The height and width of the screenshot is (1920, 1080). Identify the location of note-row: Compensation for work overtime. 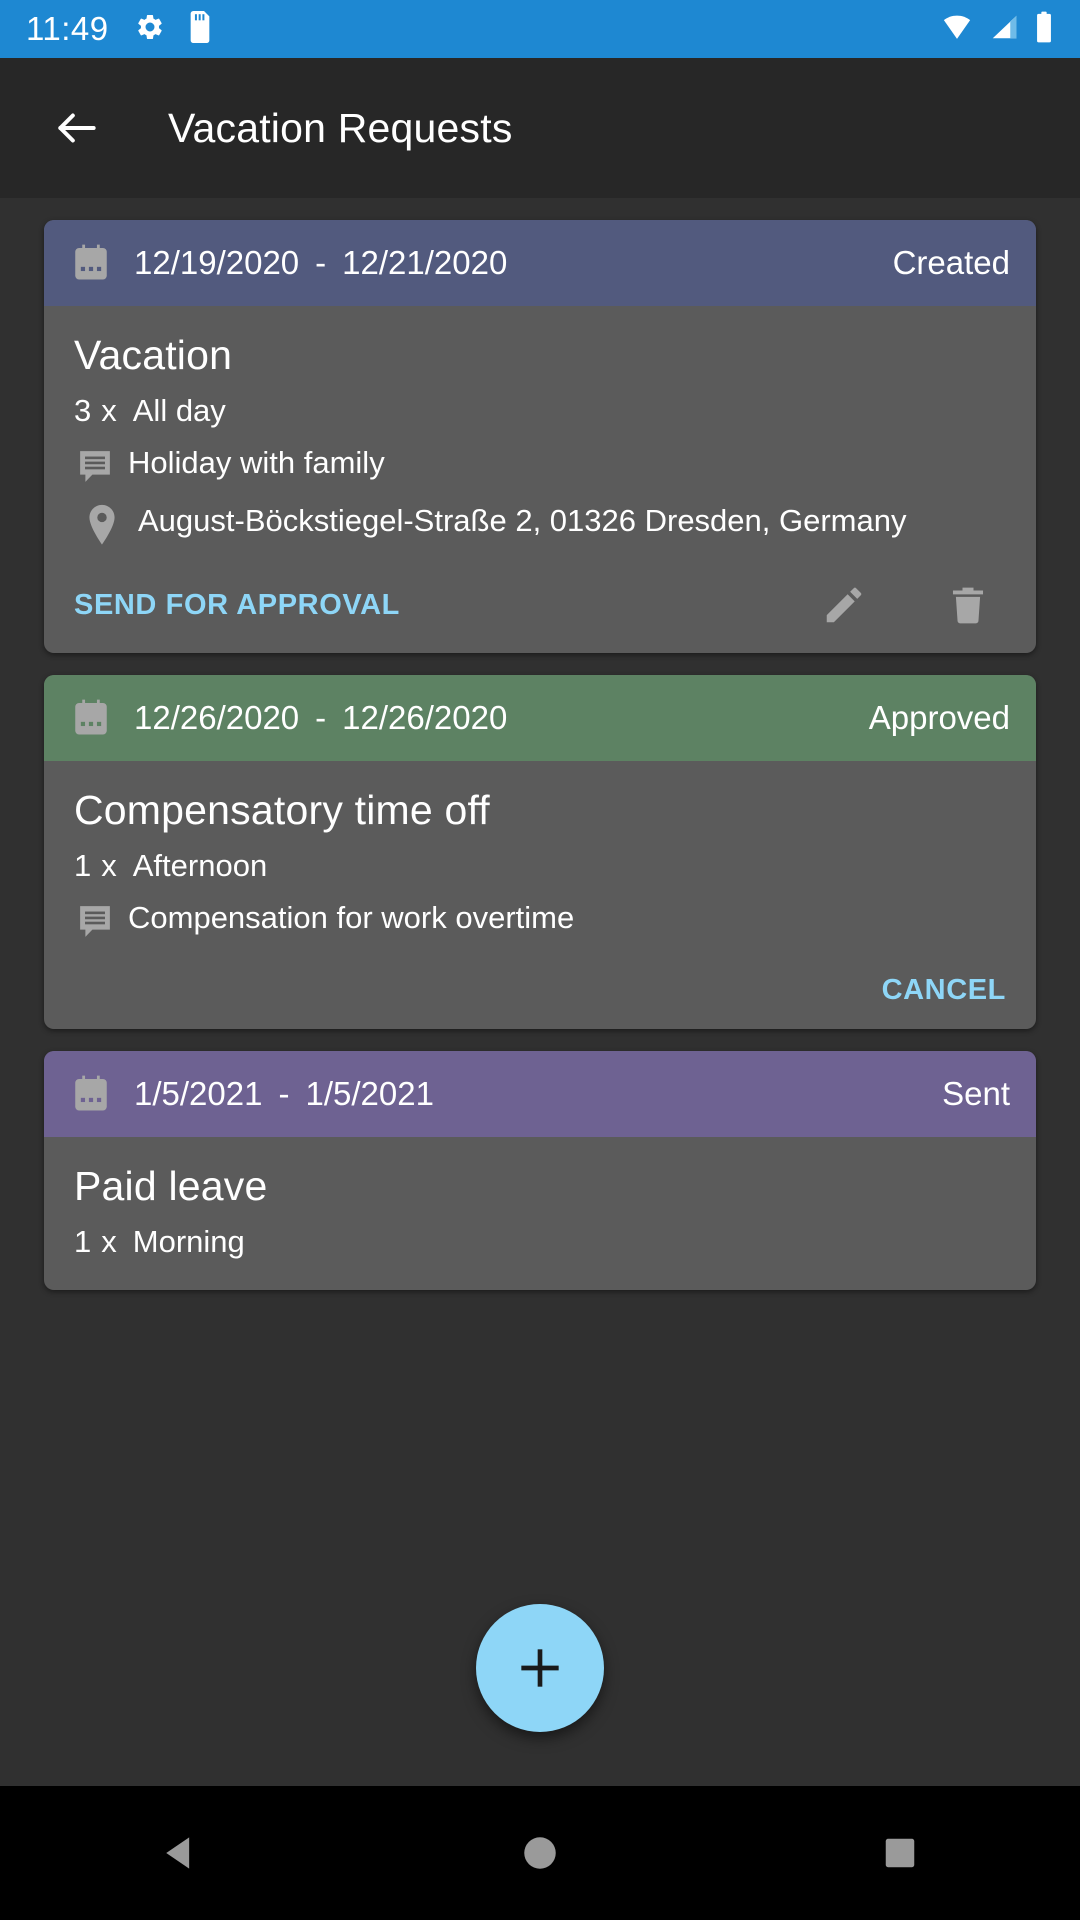
(540, 919).